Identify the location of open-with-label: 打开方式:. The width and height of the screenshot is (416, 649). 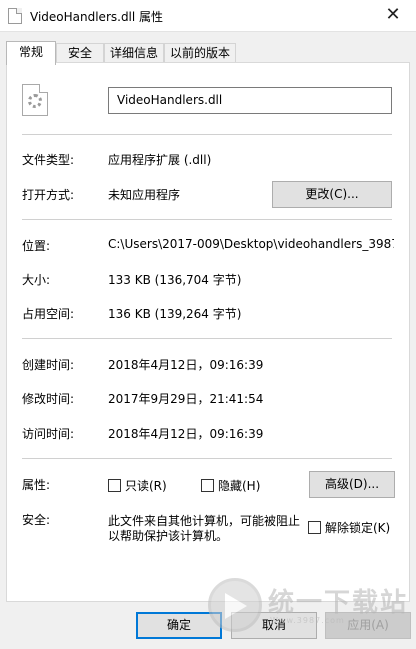
(48, 195).